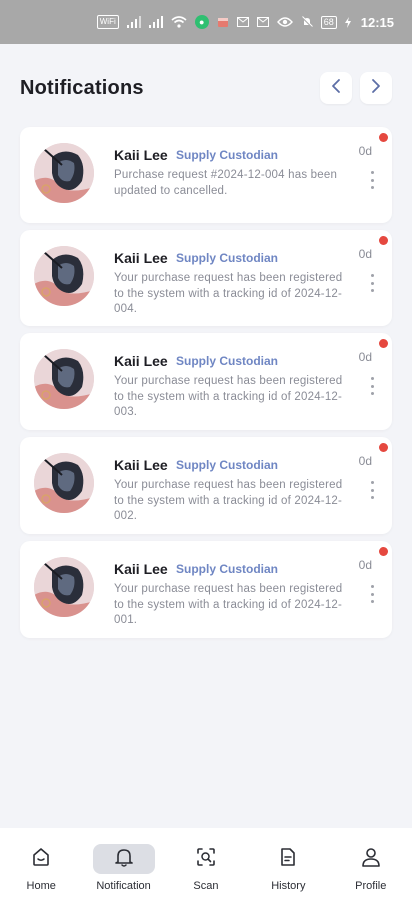 The image size is (412, 906). I want to click on document-icon-wrap, so click(288, 859).